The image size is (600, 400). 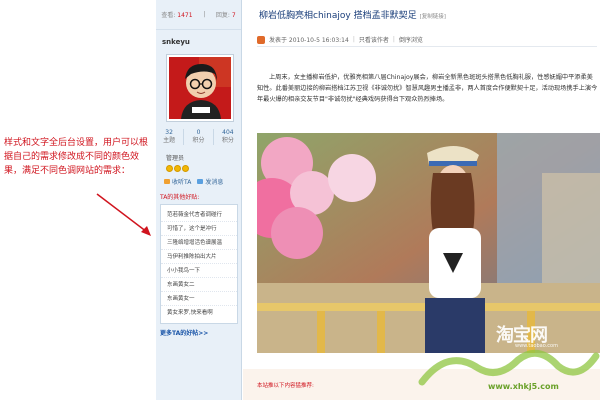 What do you see at coordinates (199, 299) in the screenshot?
I see `other-post-link: 东画黄女一` at bounding box center [199, 299].